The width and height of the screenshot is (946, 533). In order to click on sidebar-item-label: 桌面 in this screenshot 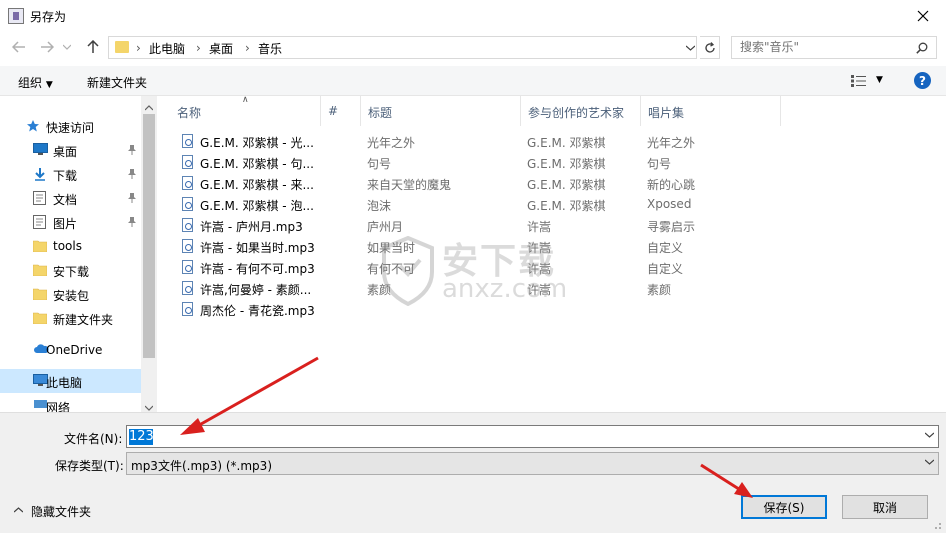, I will do `click(65, 152)`.